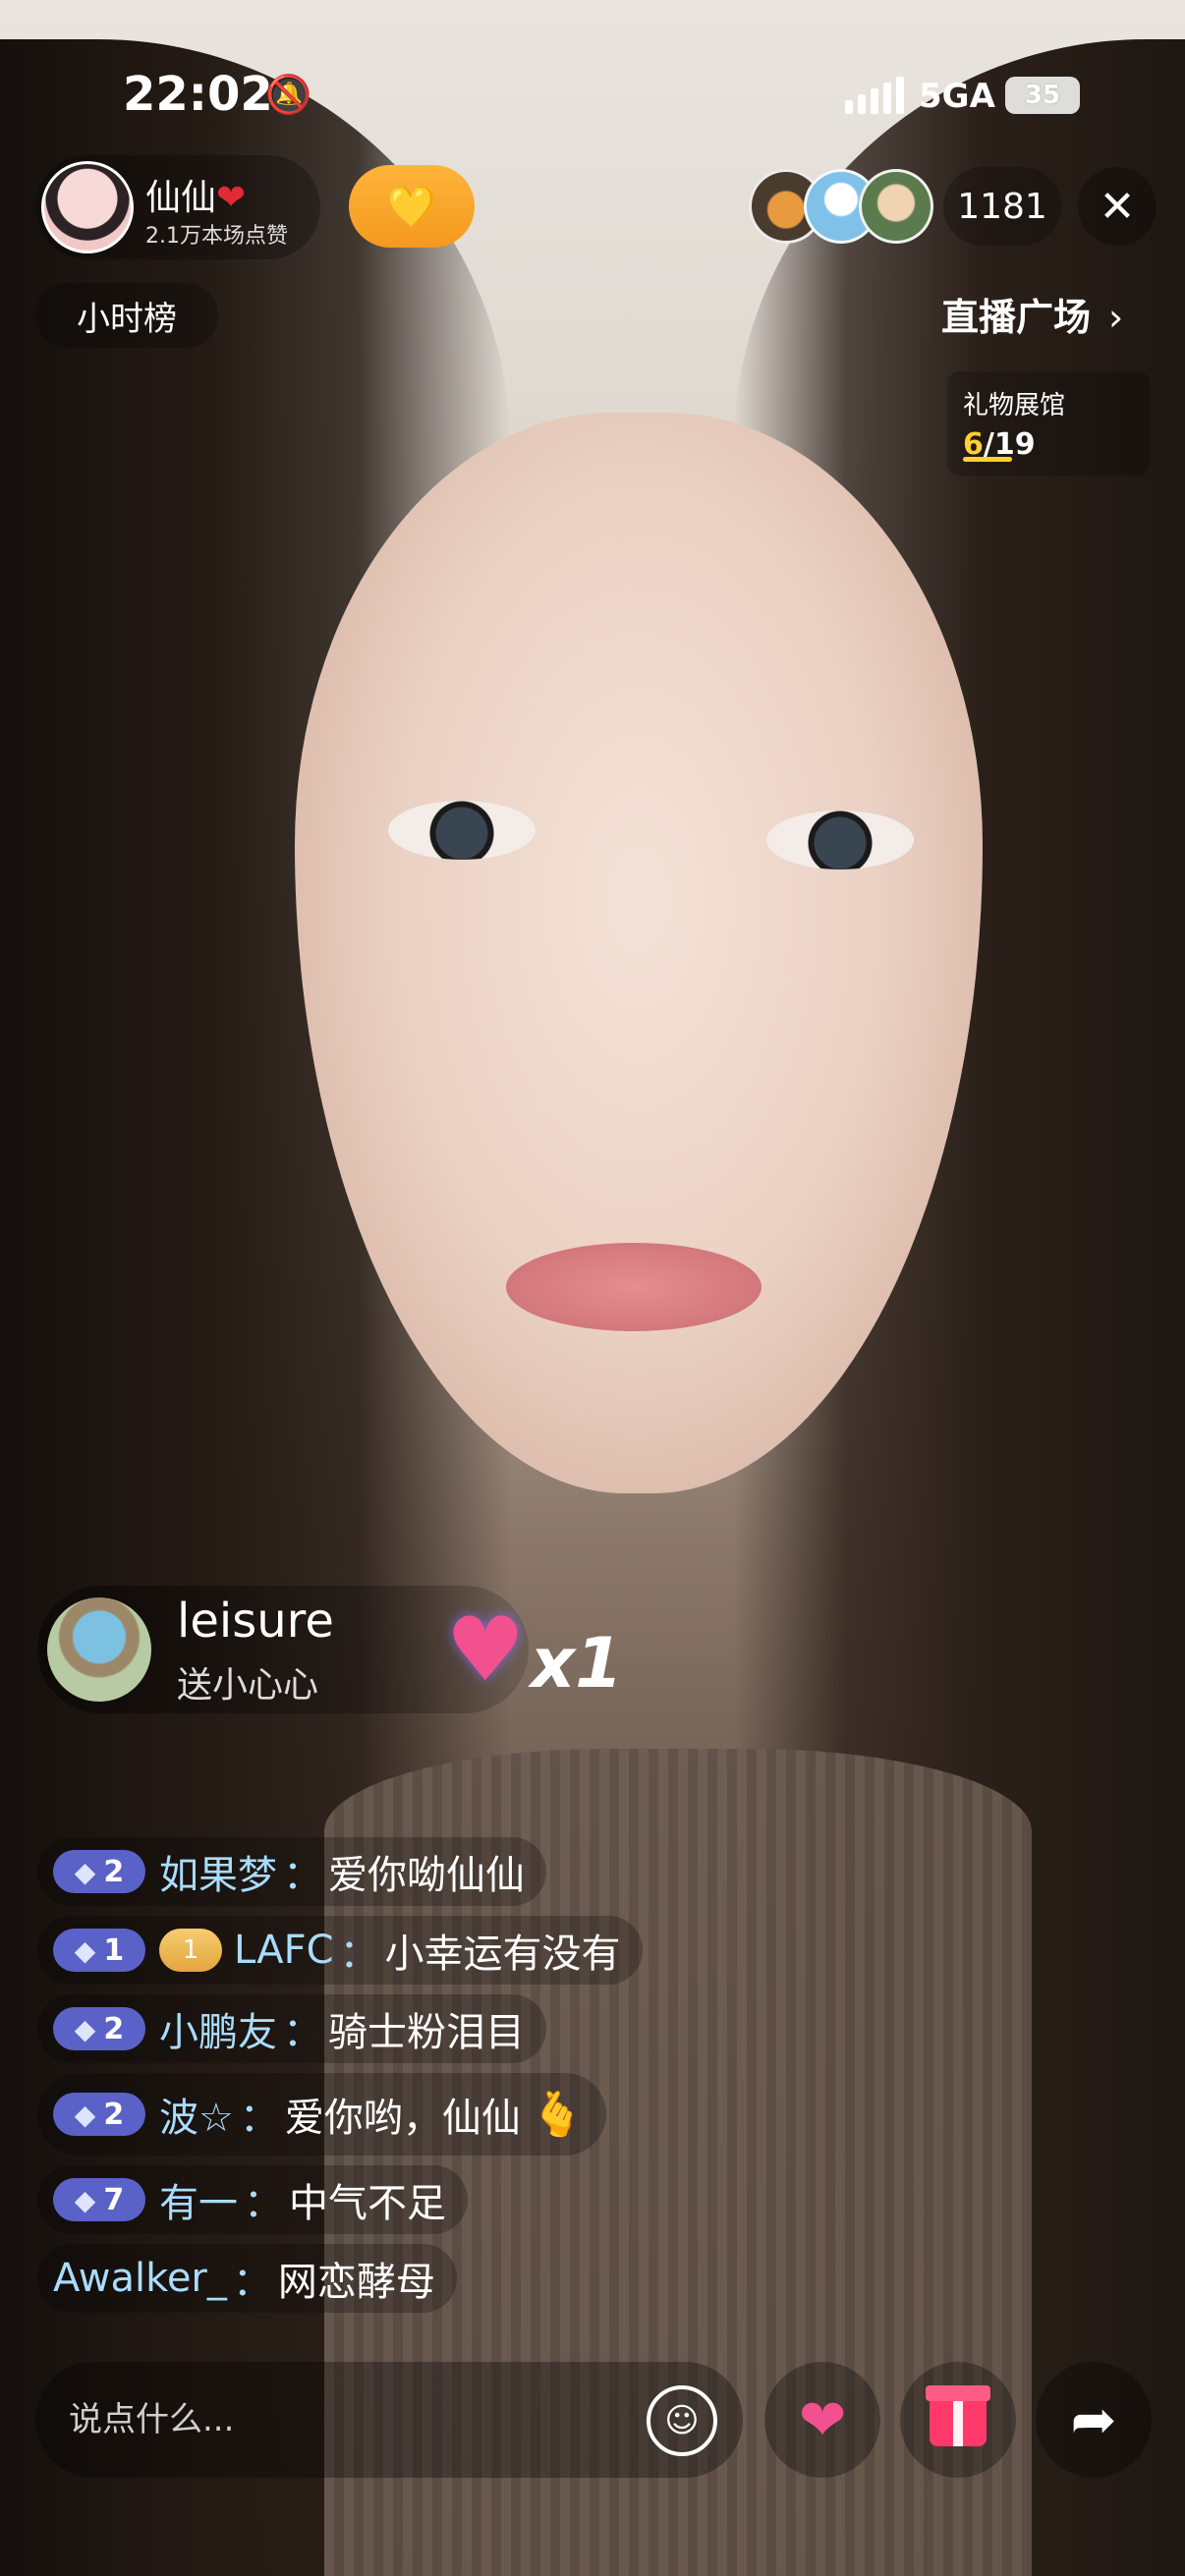 The image size is (1185, 2576). What do you see at coordinates (1049, 423) in the screenshot?
I see `gift-gallery-widget: 礼物展馆 6/19` at bounding box center [1049, 423].